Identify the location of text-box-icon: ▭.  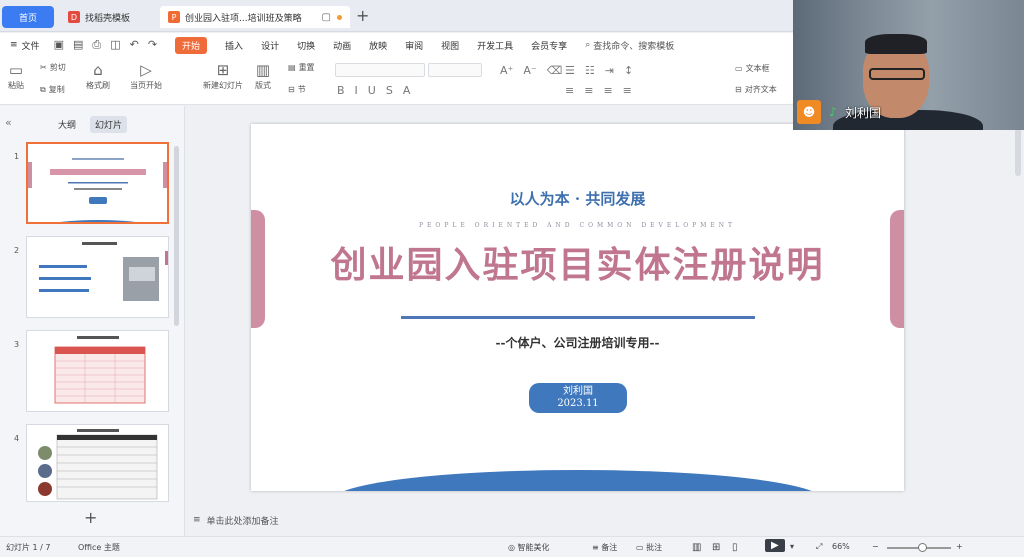
(739, 68).